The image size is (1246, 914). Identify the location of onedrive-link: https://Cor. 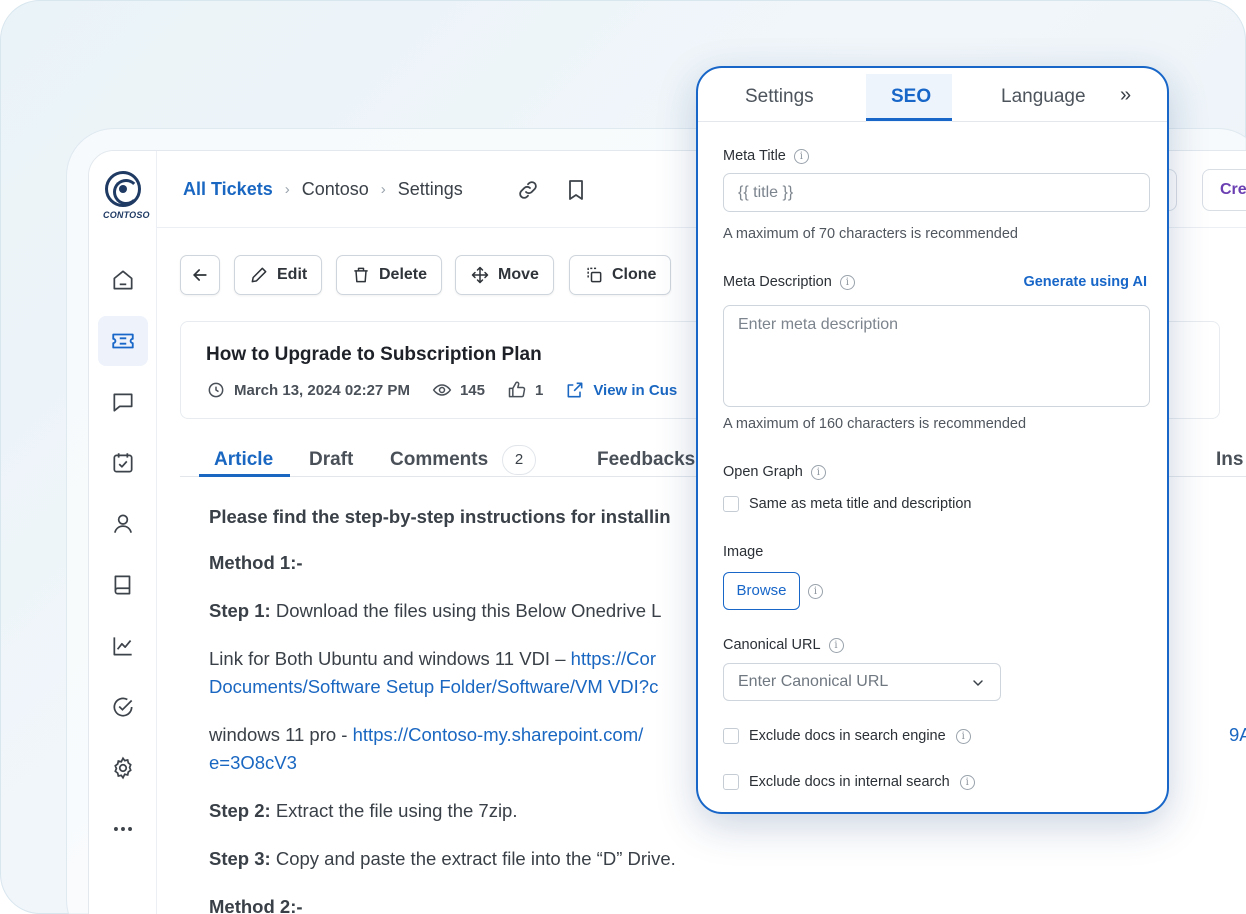
(613, 658).